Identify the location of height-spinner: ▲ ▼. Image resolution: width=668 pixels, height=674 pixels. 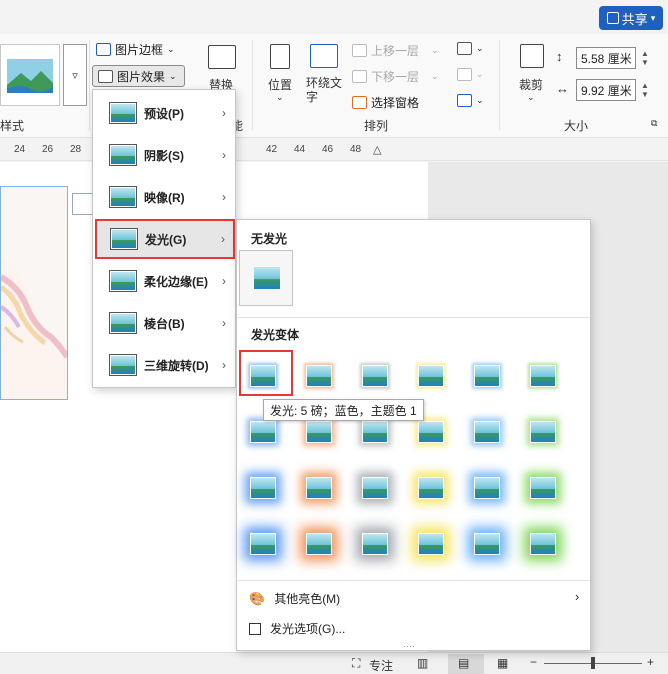
(645, 58).